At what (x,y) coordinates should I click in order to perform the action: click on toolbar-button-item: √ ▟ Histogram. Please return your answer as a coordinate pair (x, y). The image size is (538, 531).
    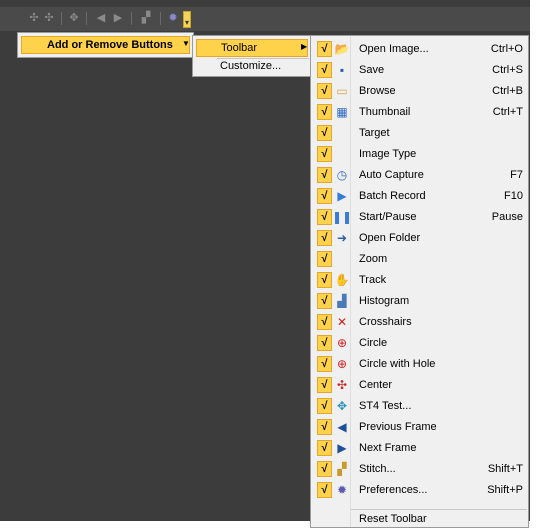
    Looking at the image, I should click on (420, 301).